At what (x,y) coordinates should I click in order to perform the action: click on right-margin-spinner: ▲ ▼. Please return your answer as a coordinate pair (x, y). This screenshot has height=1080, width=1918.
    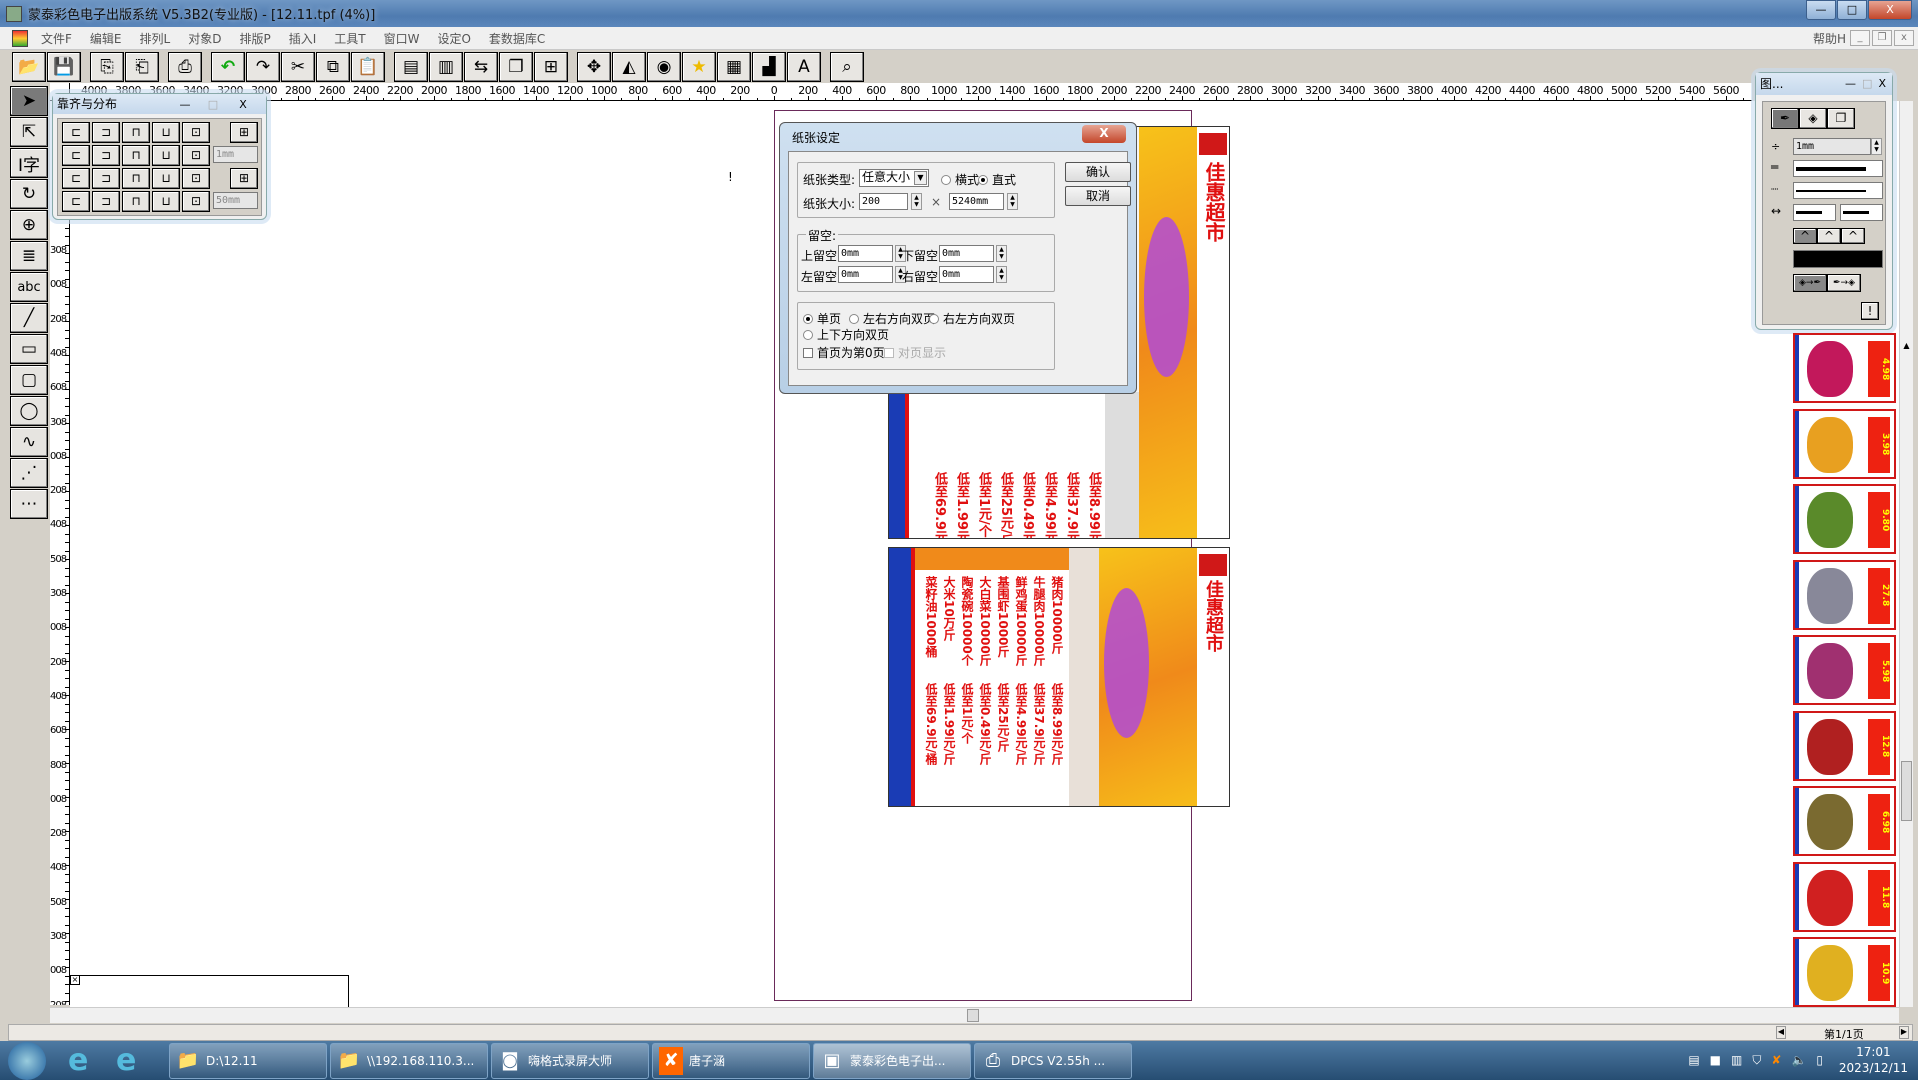
    Looking at the image, I should click on (1001, 274).